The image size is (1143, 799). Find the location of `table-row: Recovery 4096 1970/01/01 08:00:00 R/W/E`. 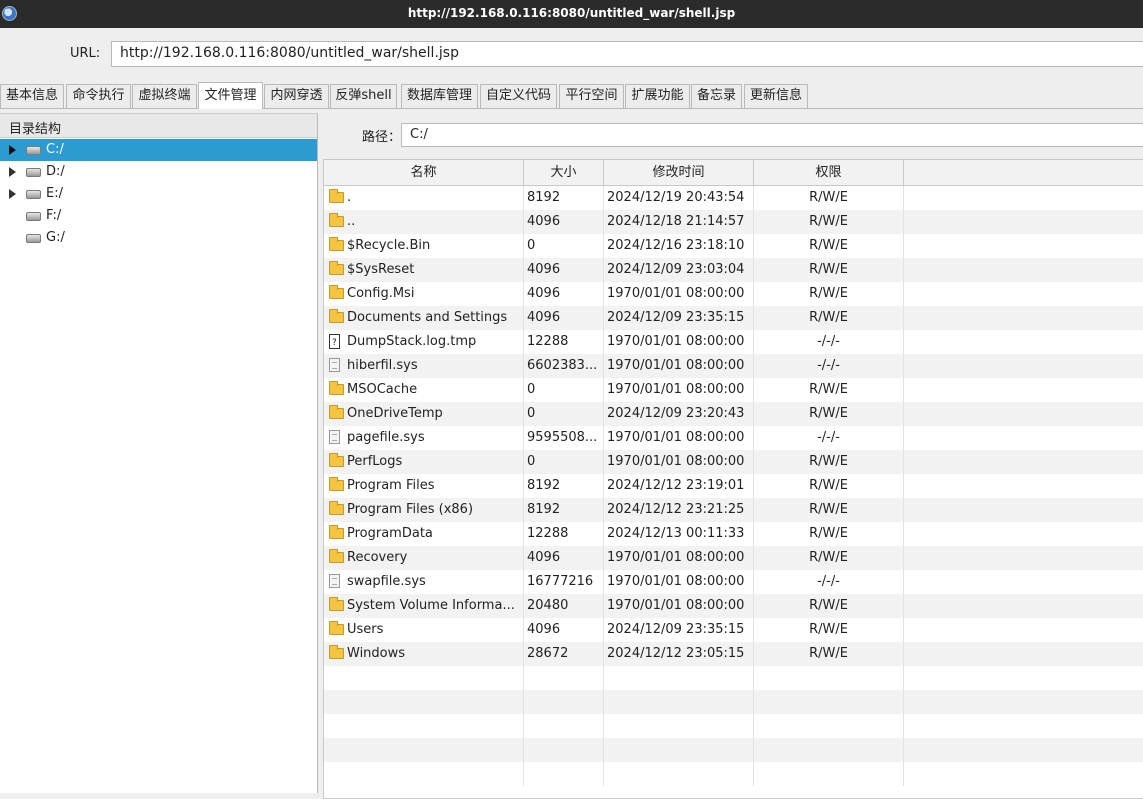

table-row: Recovery 4096 1970/01/01 08:00:00 R/W/E is located at coordinates (733, 558).